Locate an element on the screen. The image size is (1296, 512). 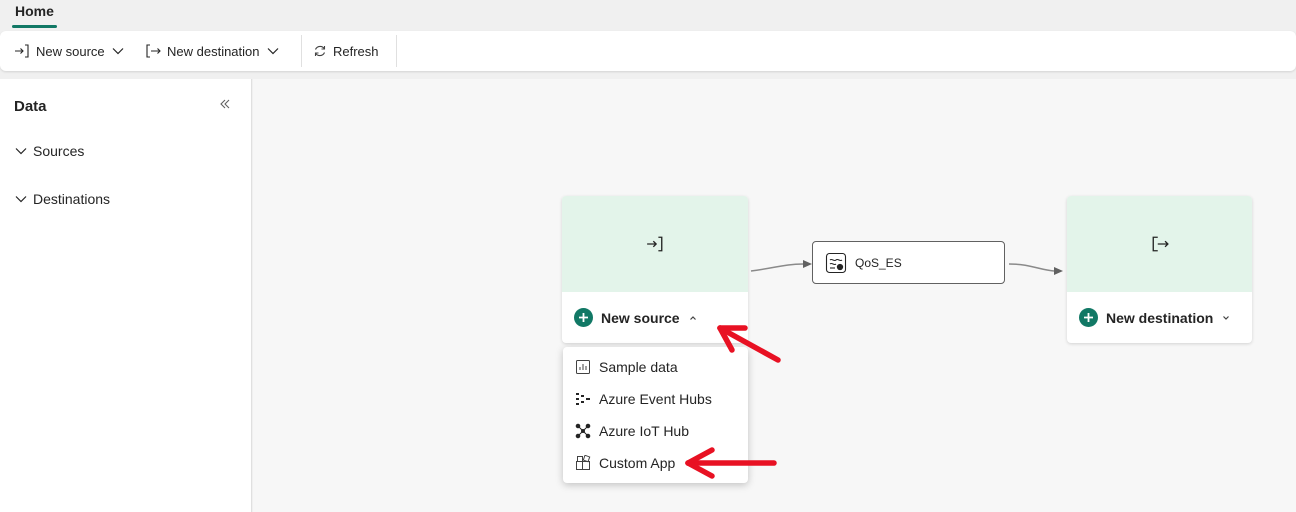
new-destination-node-label: New destination is located at coordinates (1160, 317).